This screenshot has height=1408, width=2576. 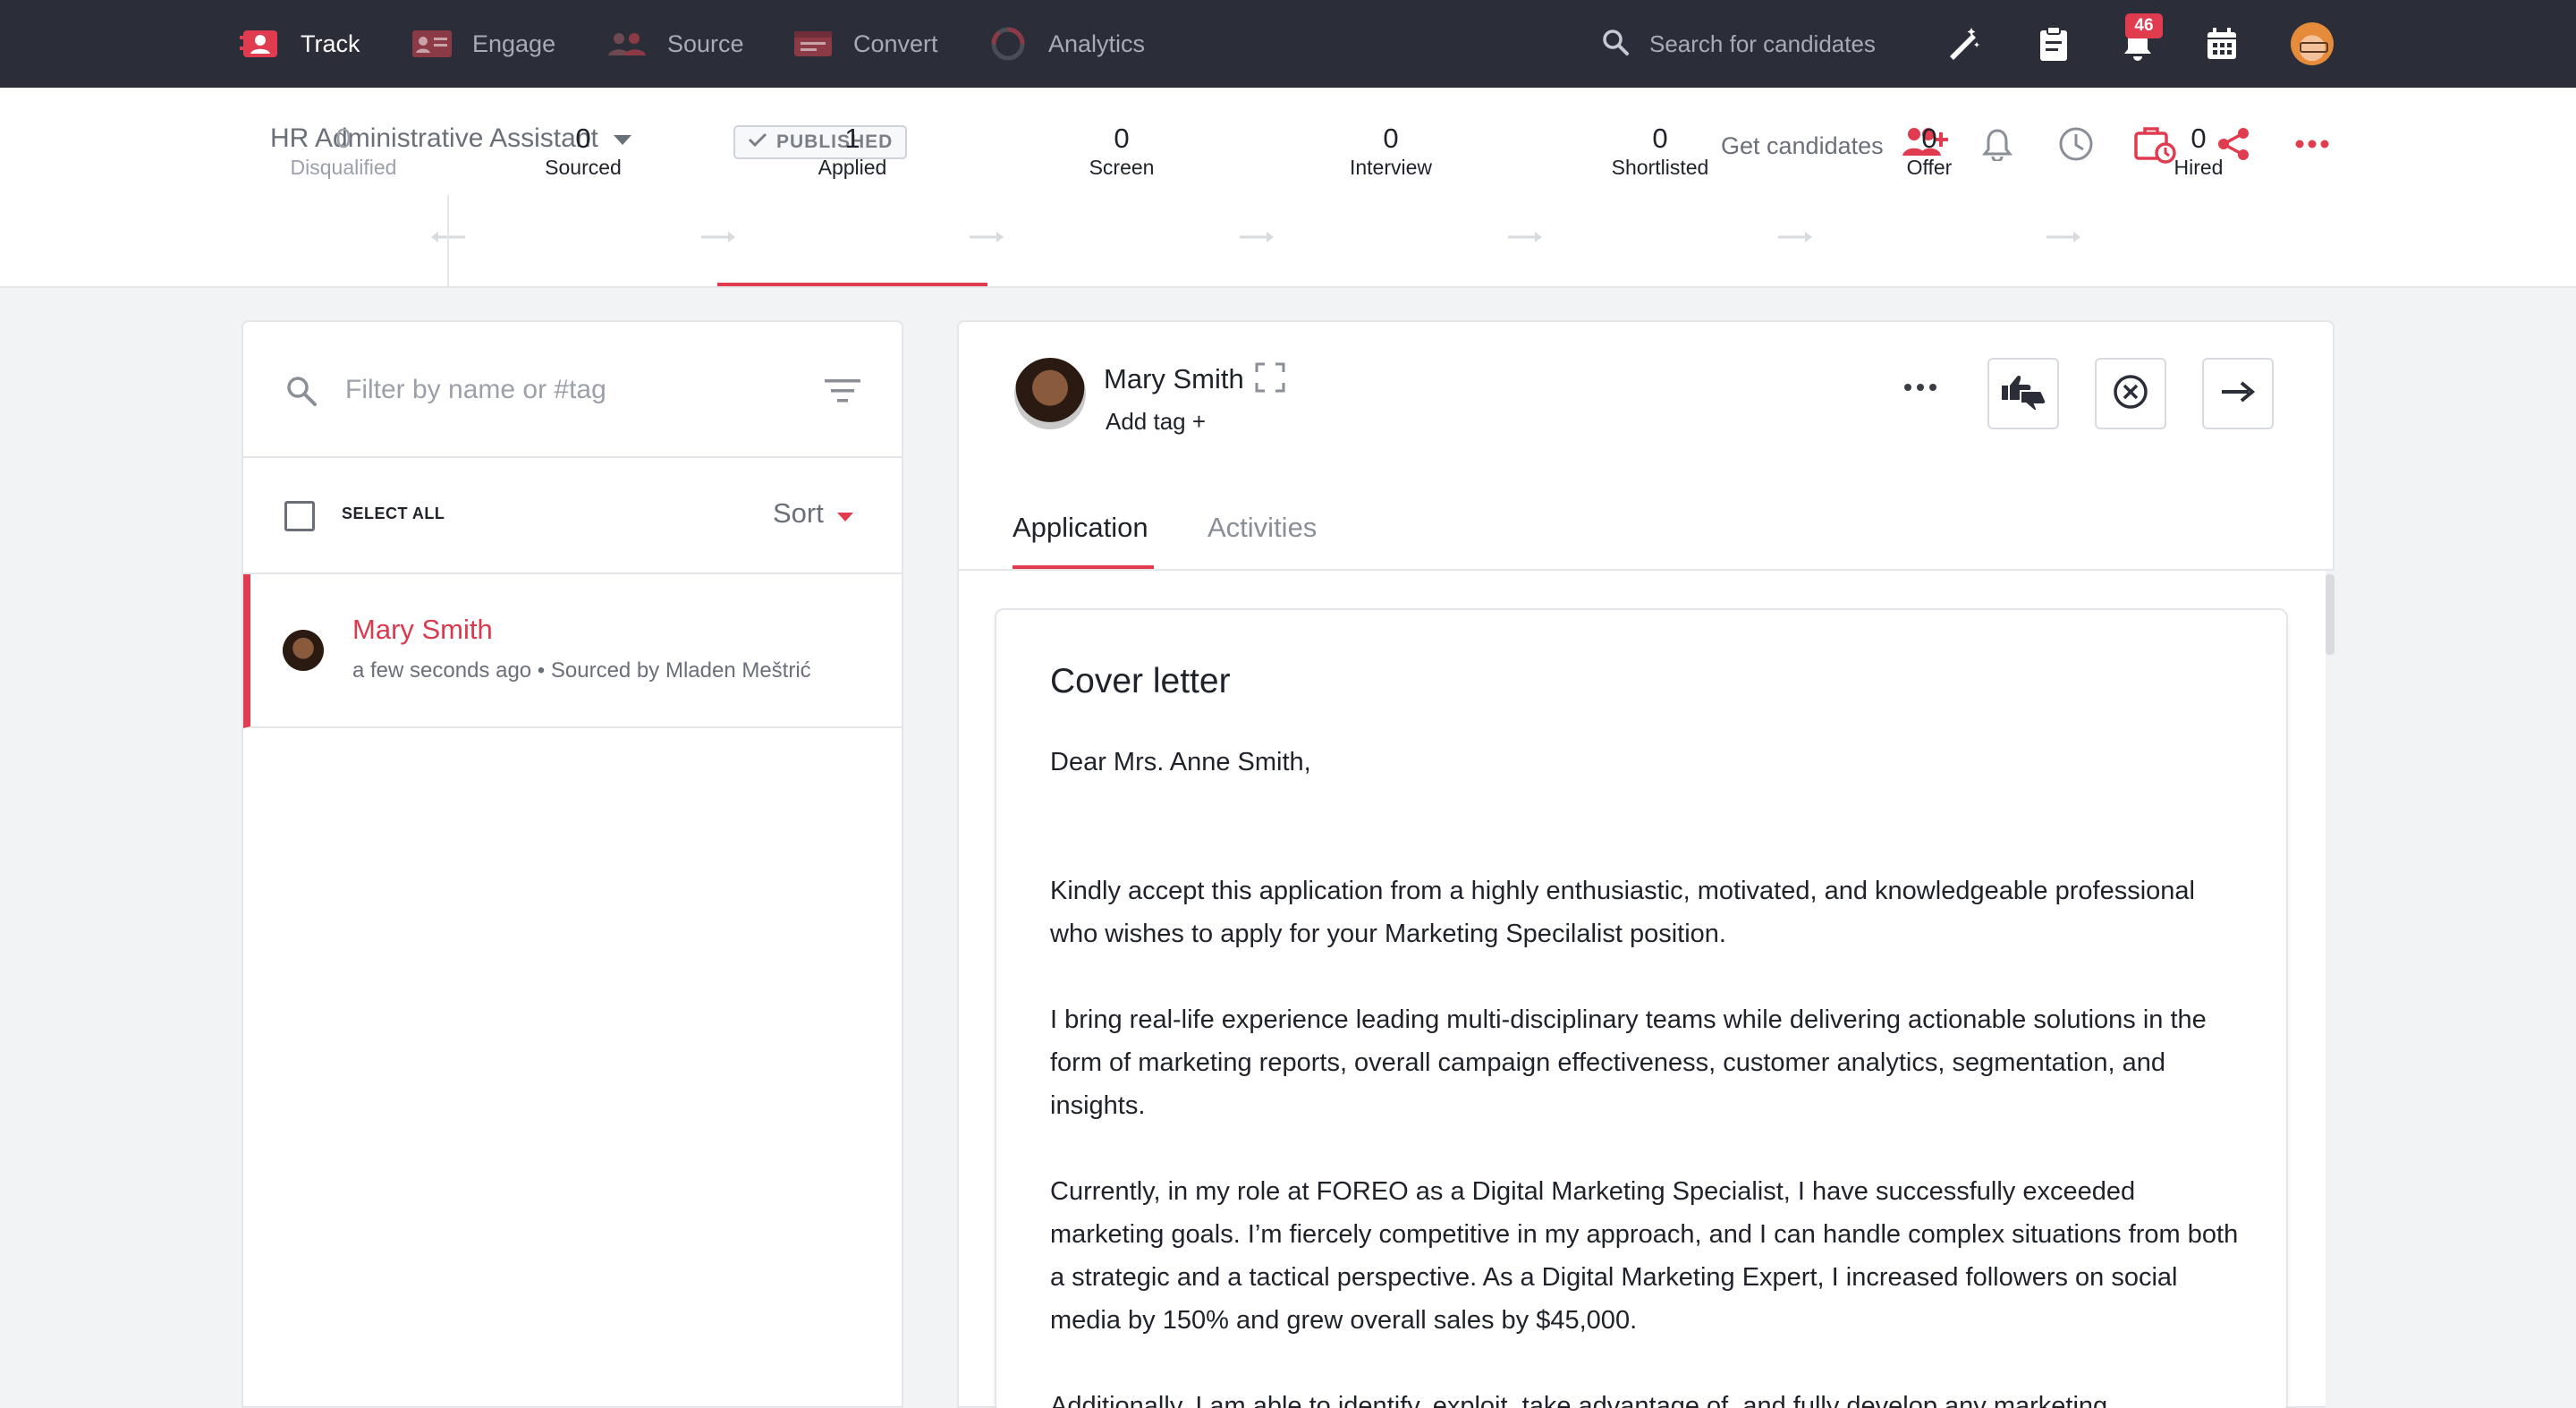 I want to click on stage-offer: 0 Offer, so click(x=1929, y=152).